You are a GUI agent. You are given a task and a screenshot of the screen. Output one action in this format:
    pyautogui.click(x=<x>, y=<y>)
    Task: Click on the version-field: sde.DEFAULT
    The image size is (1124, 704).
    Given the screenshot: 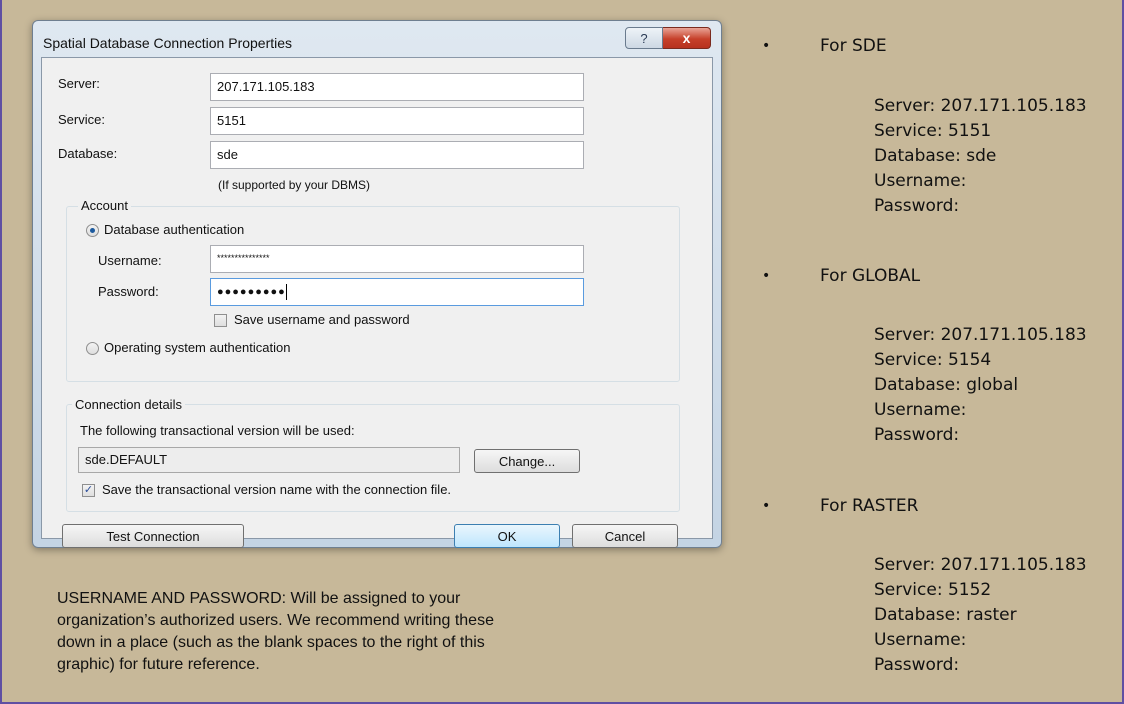 What is the action you would take?
    pyautogui.click(x=269, y=460)
    